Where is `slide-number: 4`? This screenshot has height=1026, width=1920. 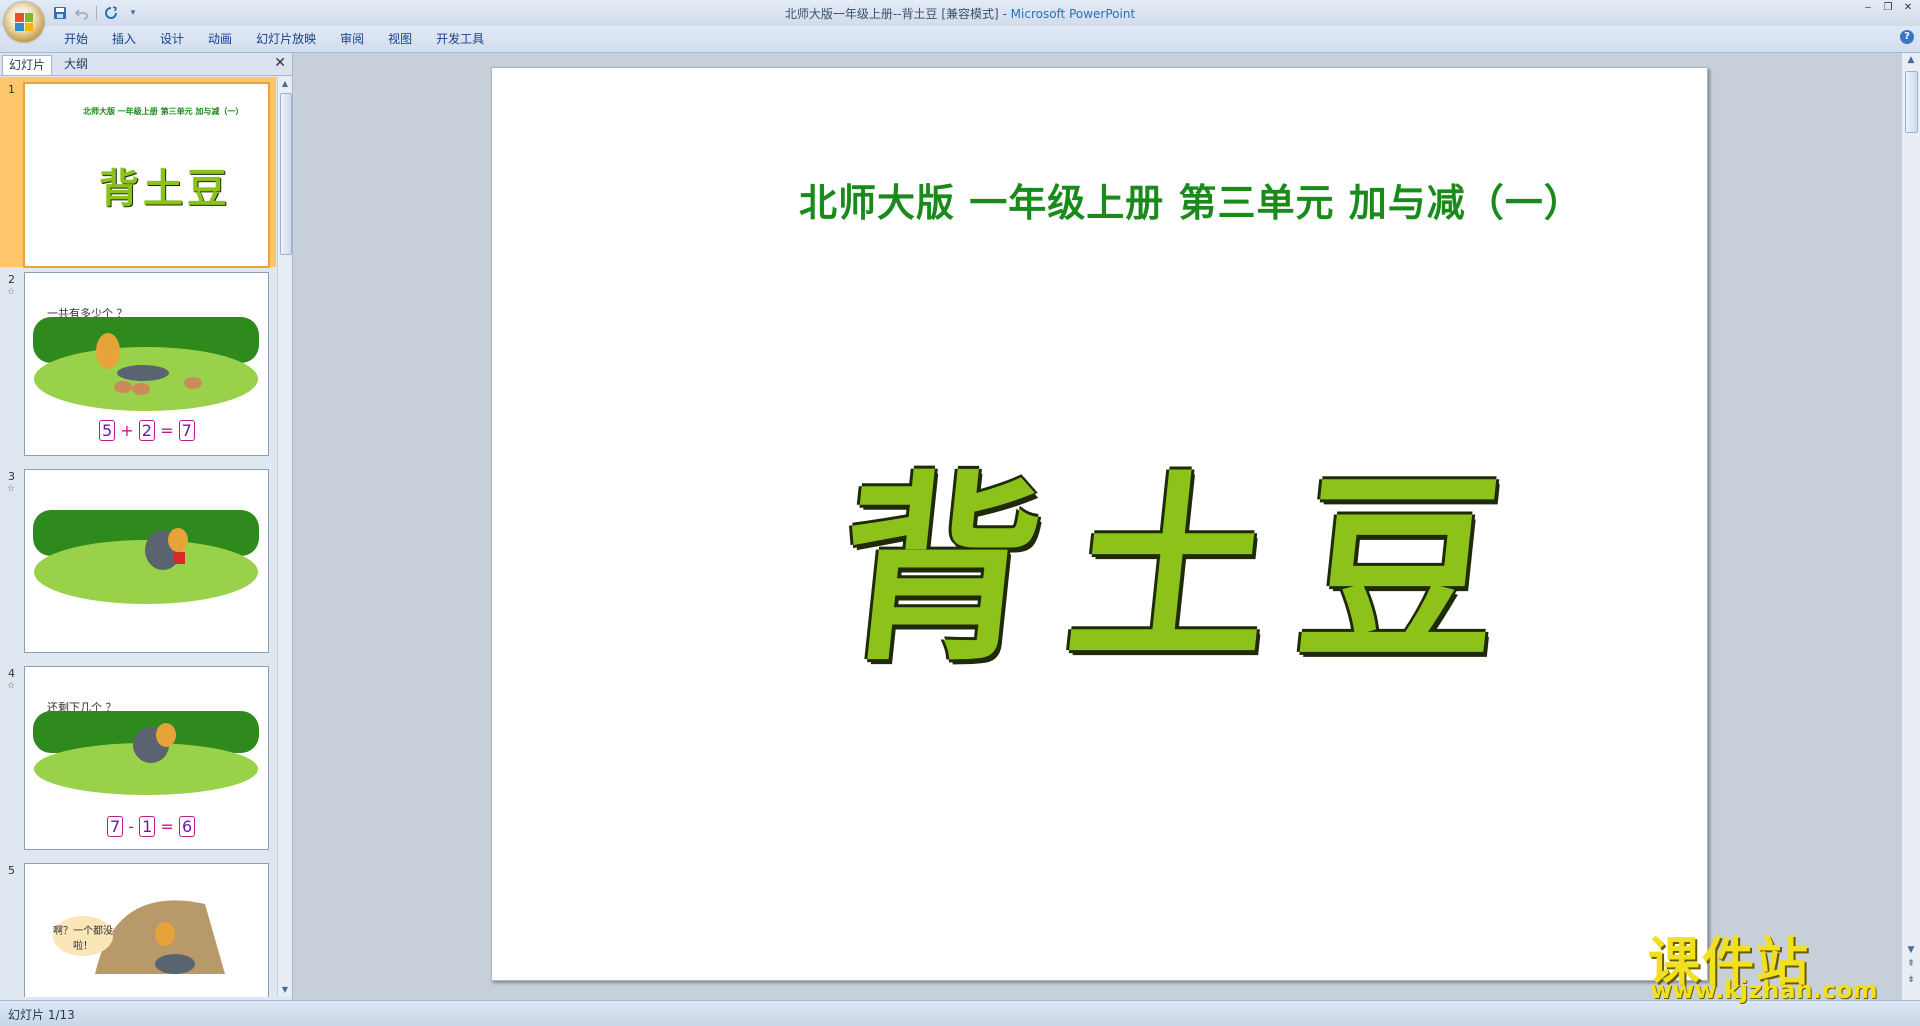 slide-number: 4 is located at coordinates (11, 673).